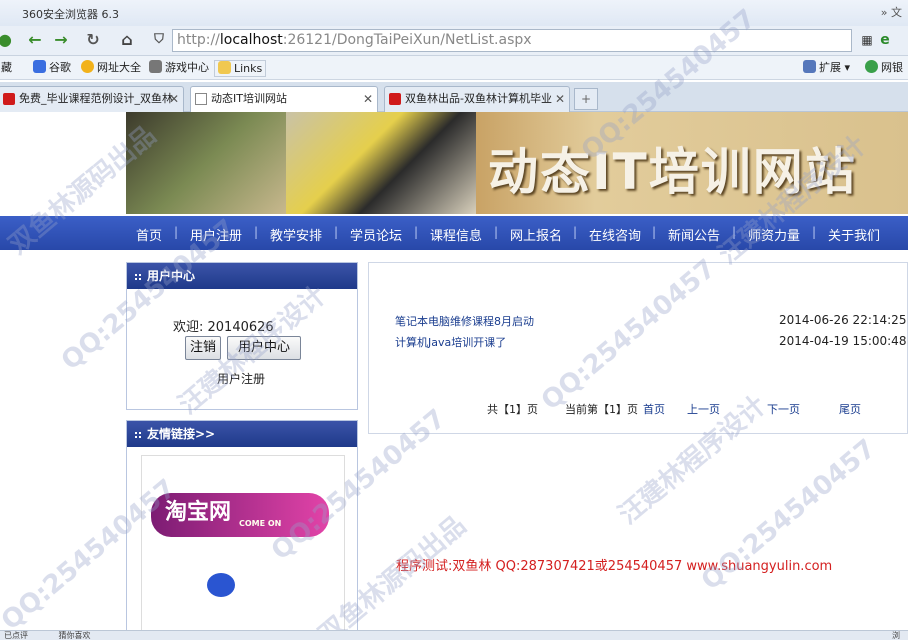  I want to click on status-right-text: 浏, so click(896, 635).